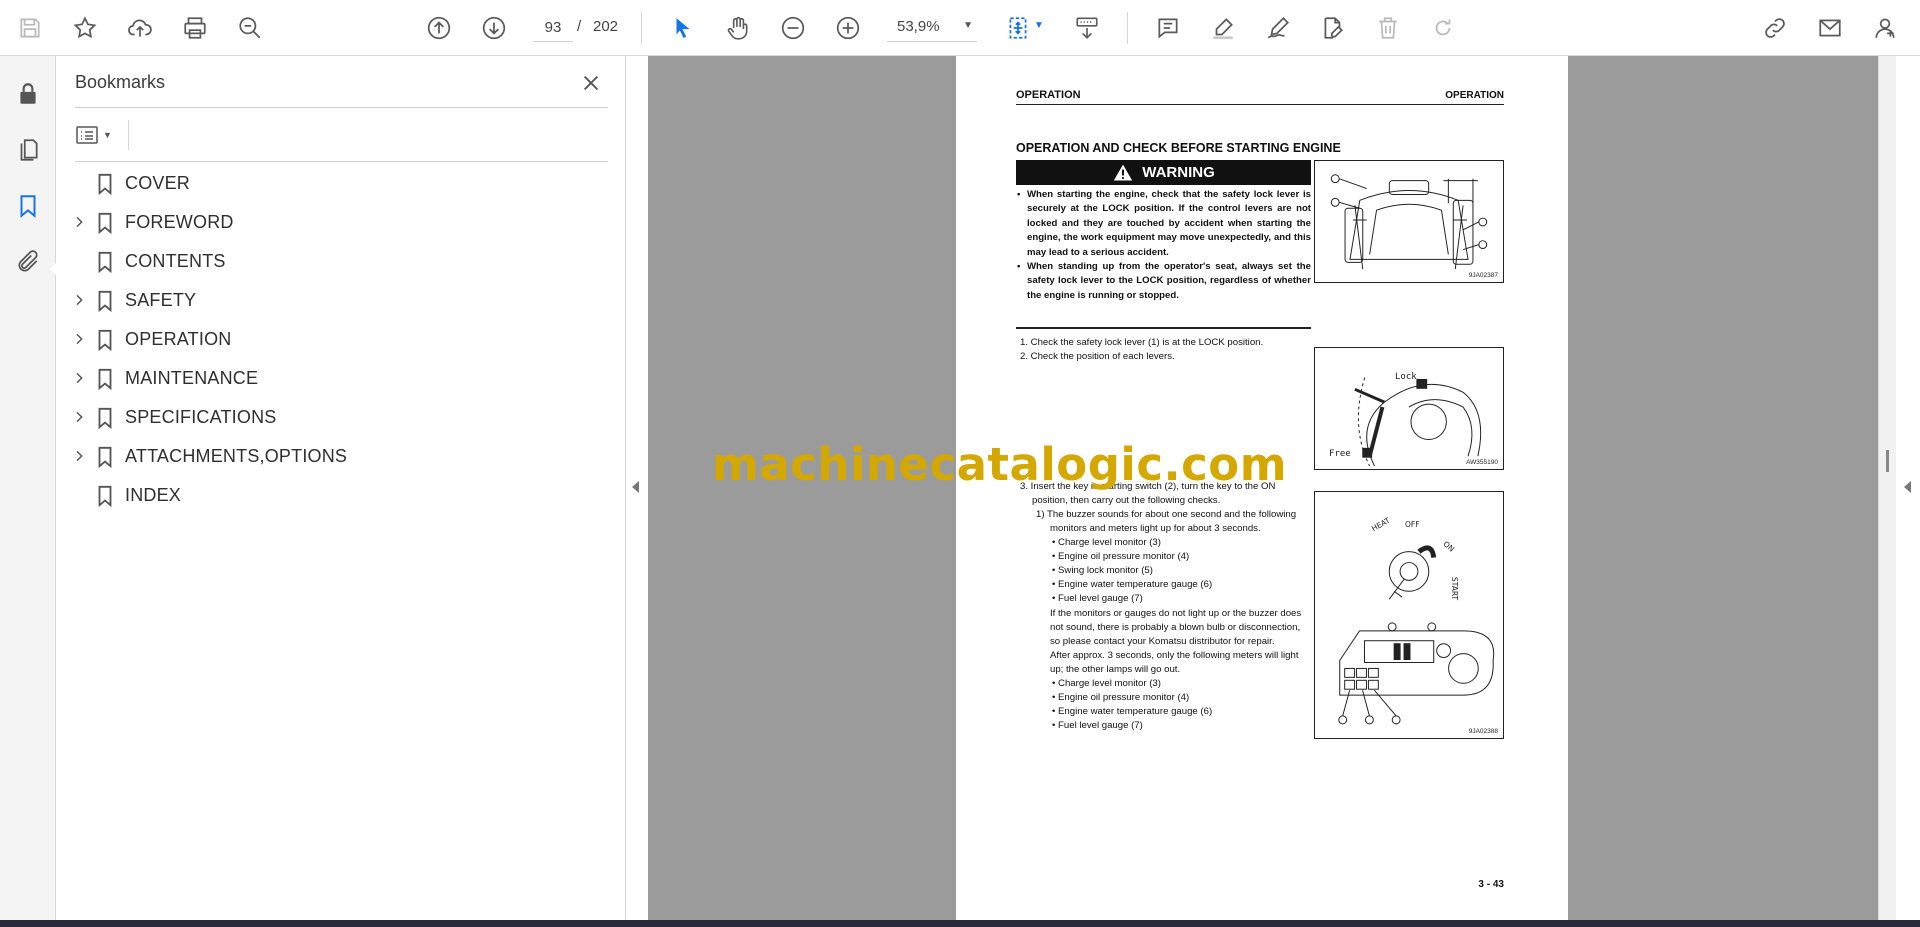  Describe the element at coordinates (85, 28) in the screenshot. I see `star-icon` at that location.